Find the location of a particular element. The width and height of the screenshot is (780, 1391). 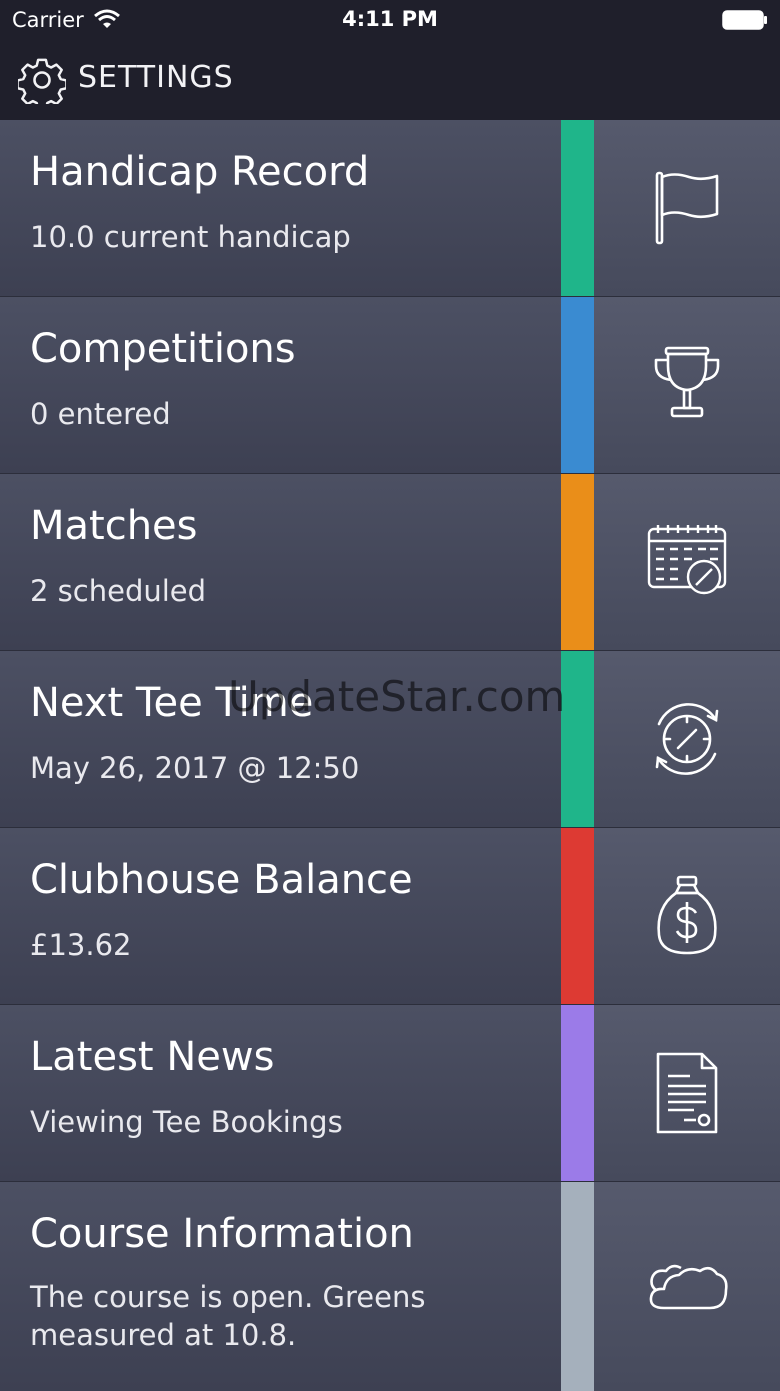

clock-time: 4:11 PM is located at coordinates (390, 19).